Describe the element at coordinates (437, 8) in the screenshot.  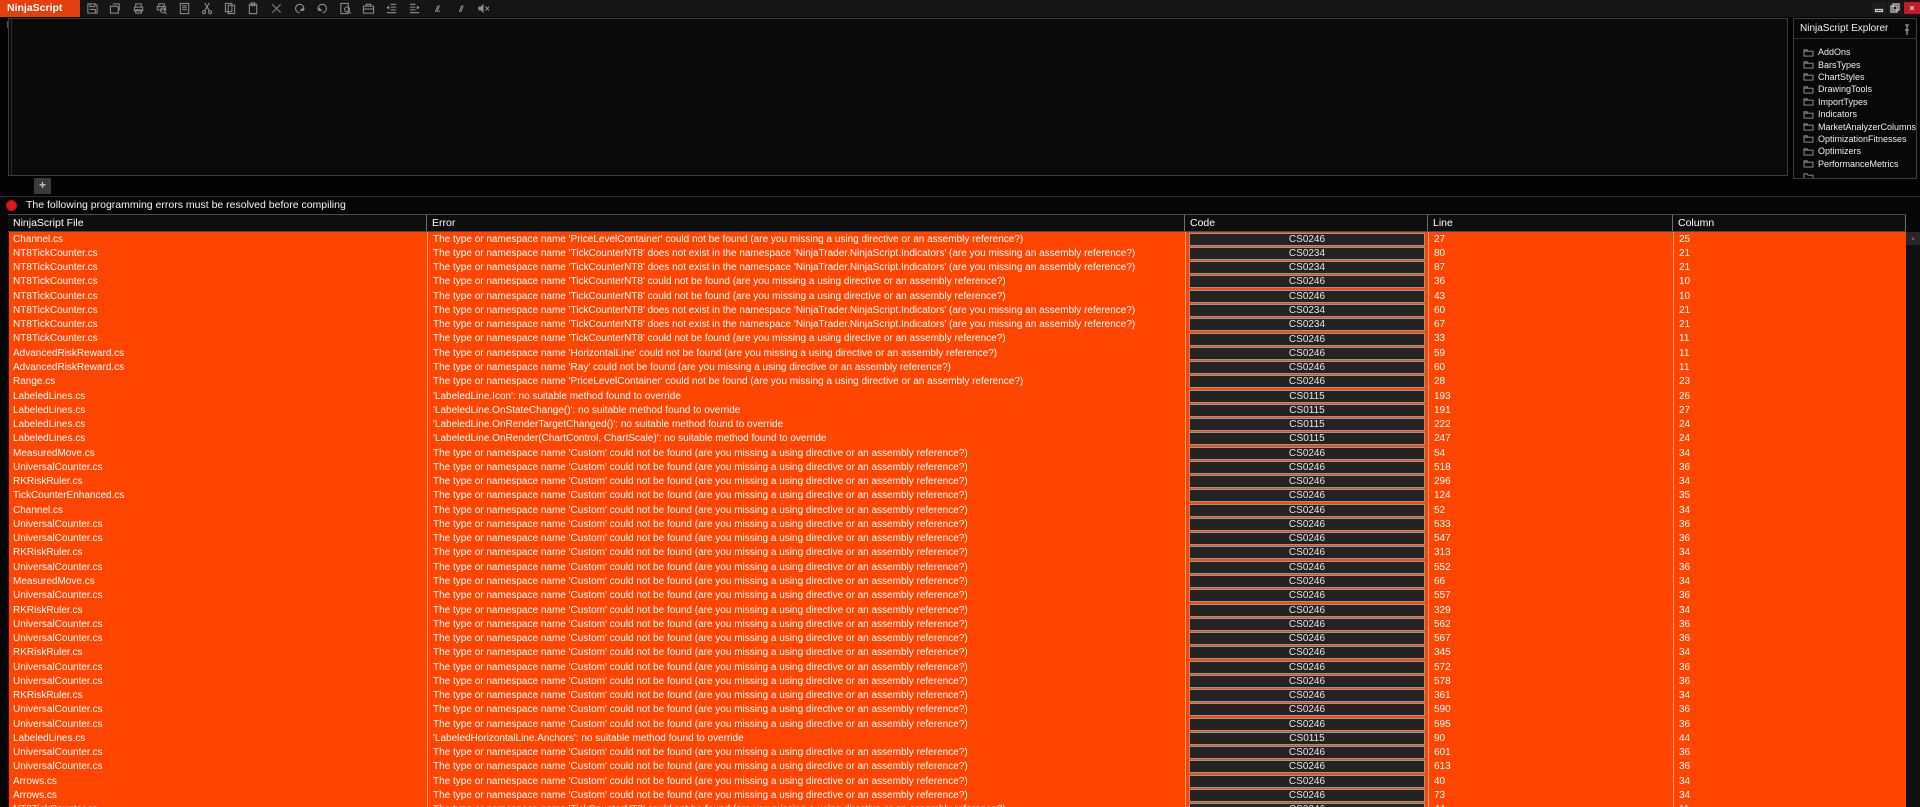
I see `comment-icon: //.` at that location.